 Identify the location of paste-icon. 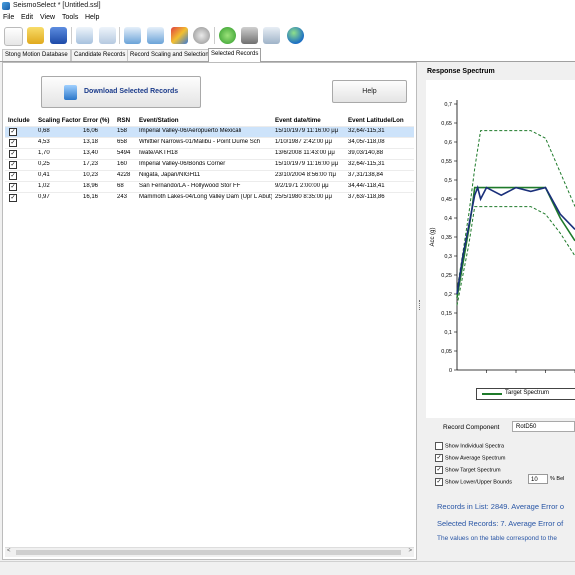
(107, 35).